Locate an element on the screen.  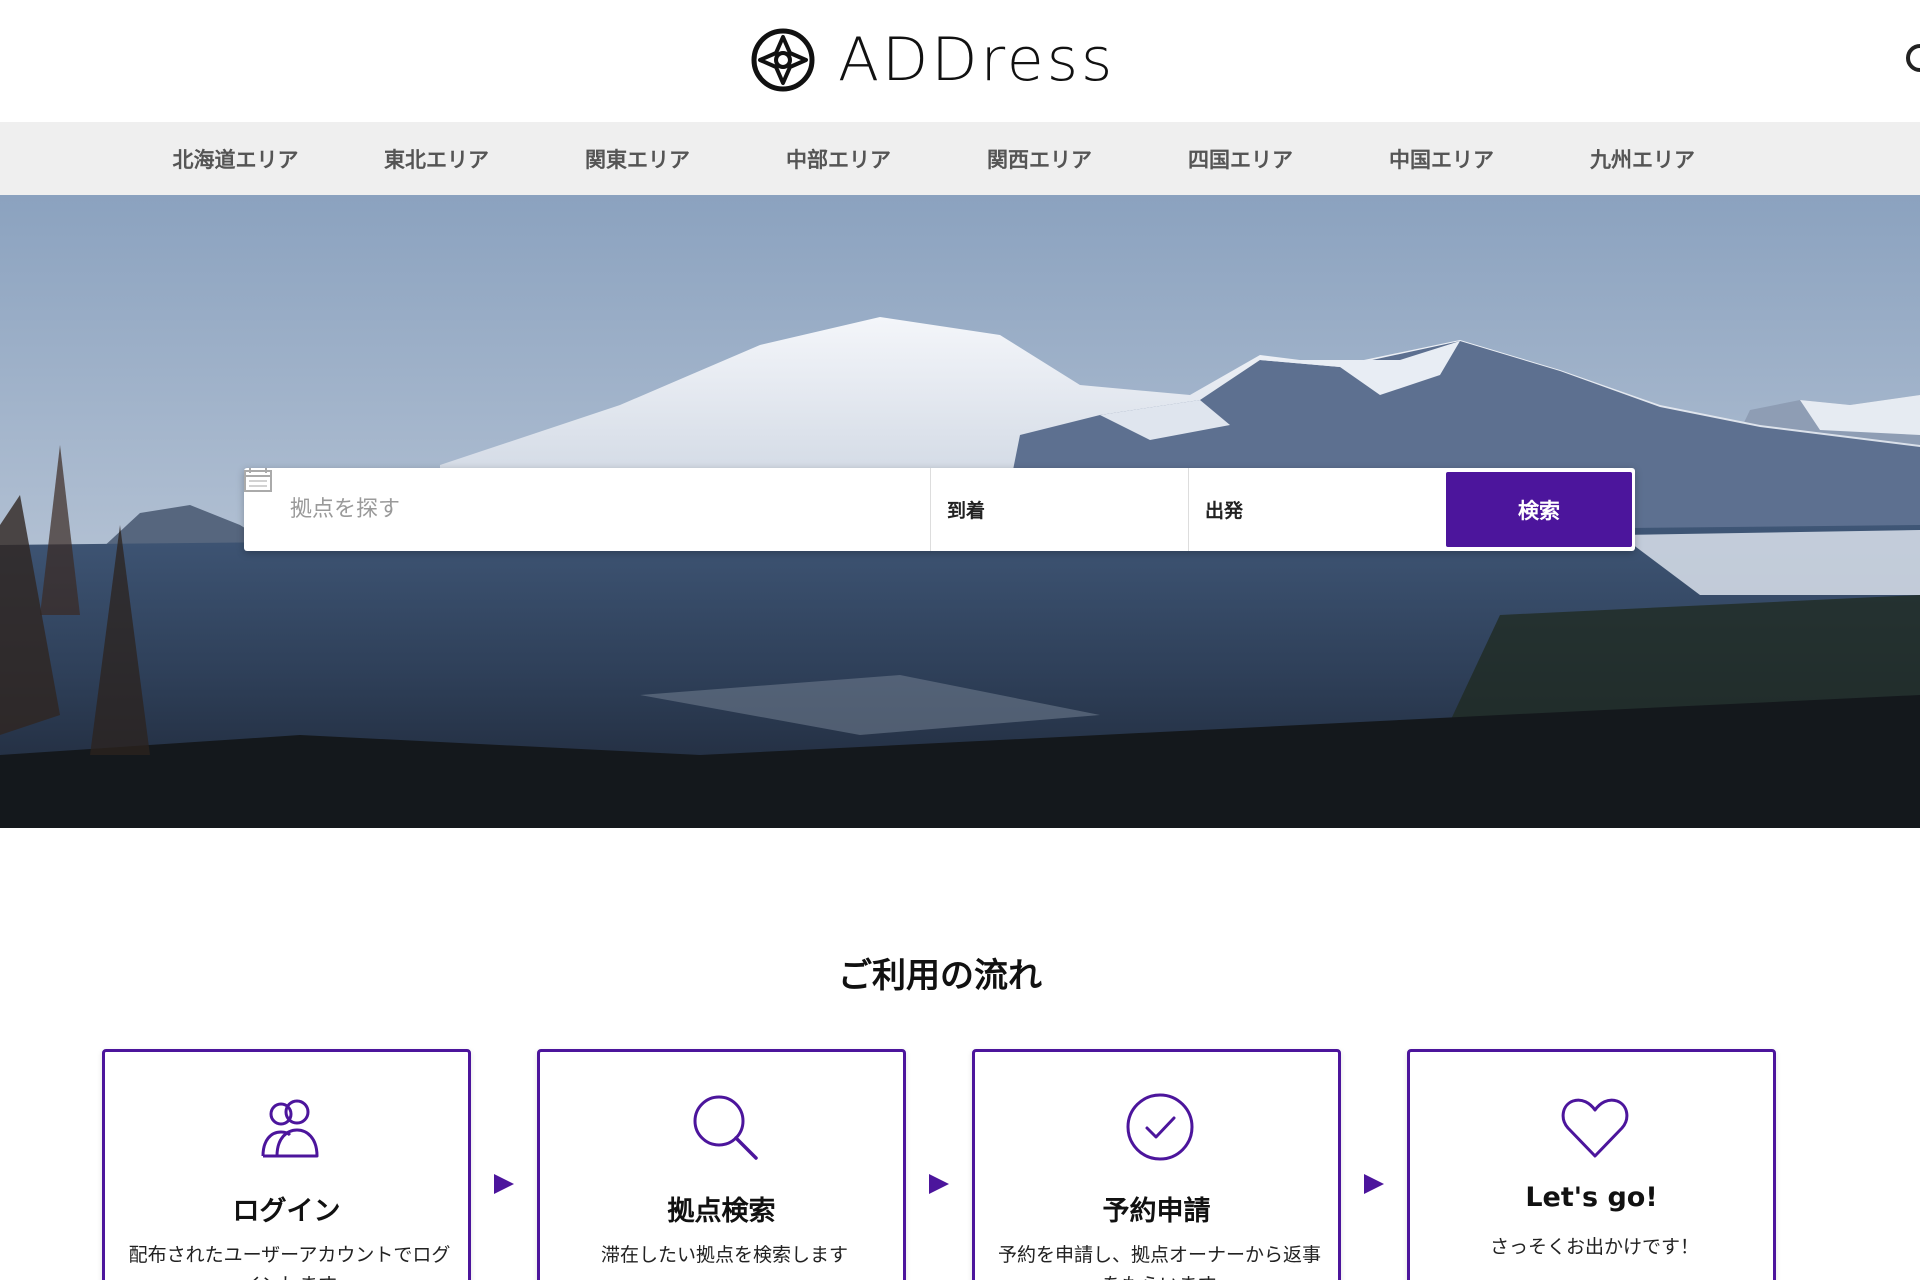
area-nav-item-kyushu: 九州エリア is located at coordinates (1642, 158).